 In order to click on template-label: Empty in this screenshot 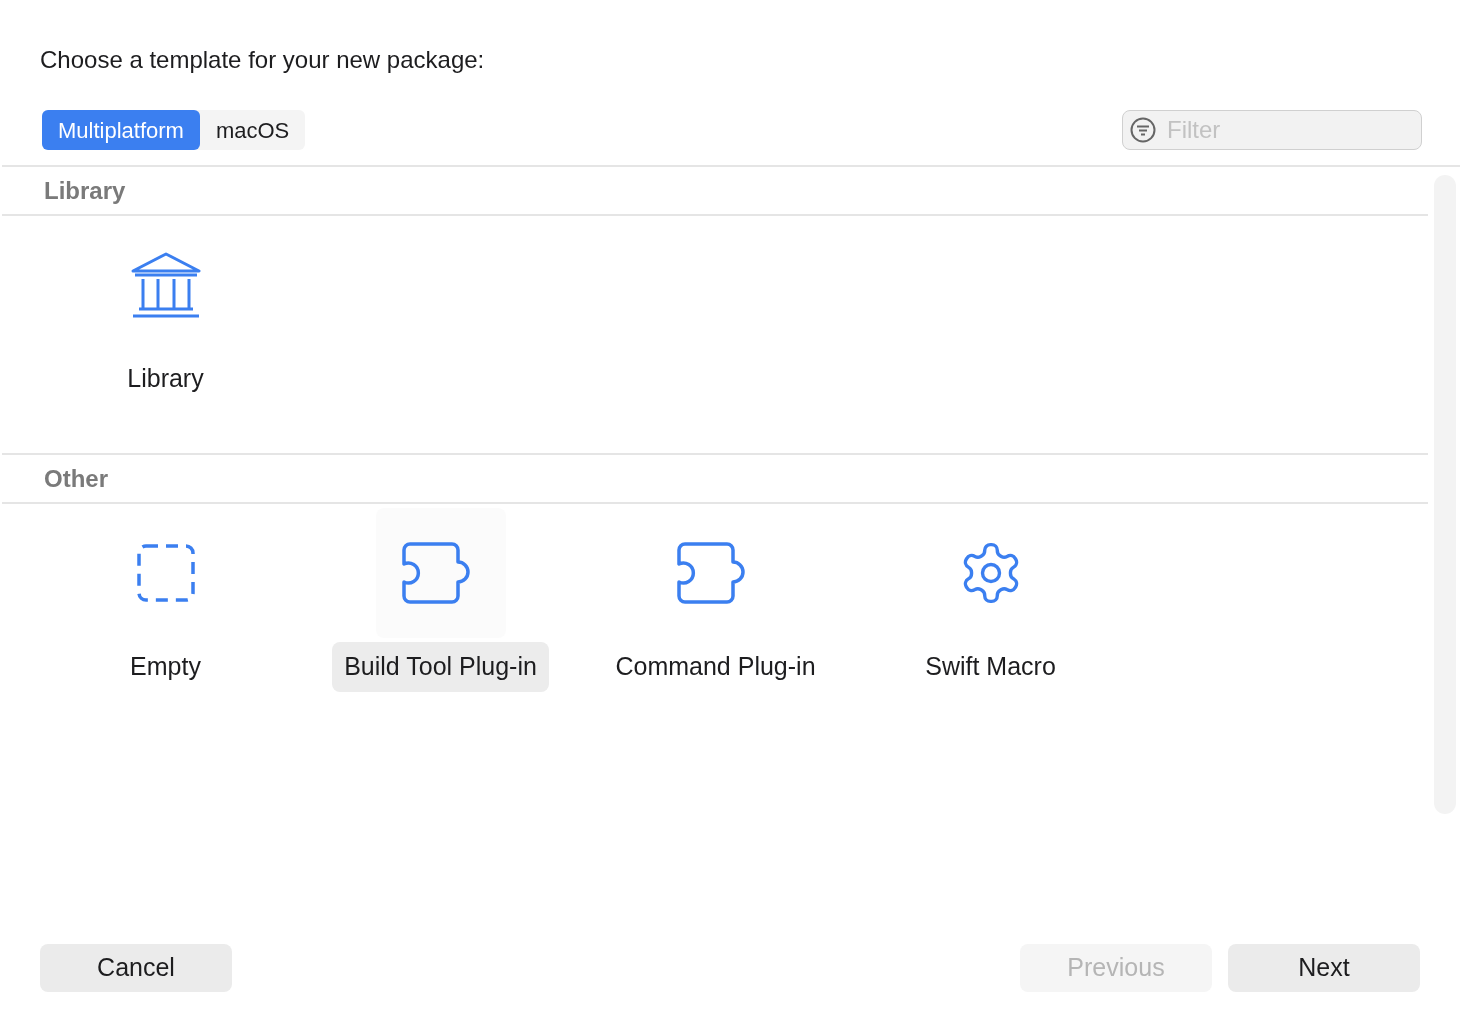, I will do `click(165, 667)`.